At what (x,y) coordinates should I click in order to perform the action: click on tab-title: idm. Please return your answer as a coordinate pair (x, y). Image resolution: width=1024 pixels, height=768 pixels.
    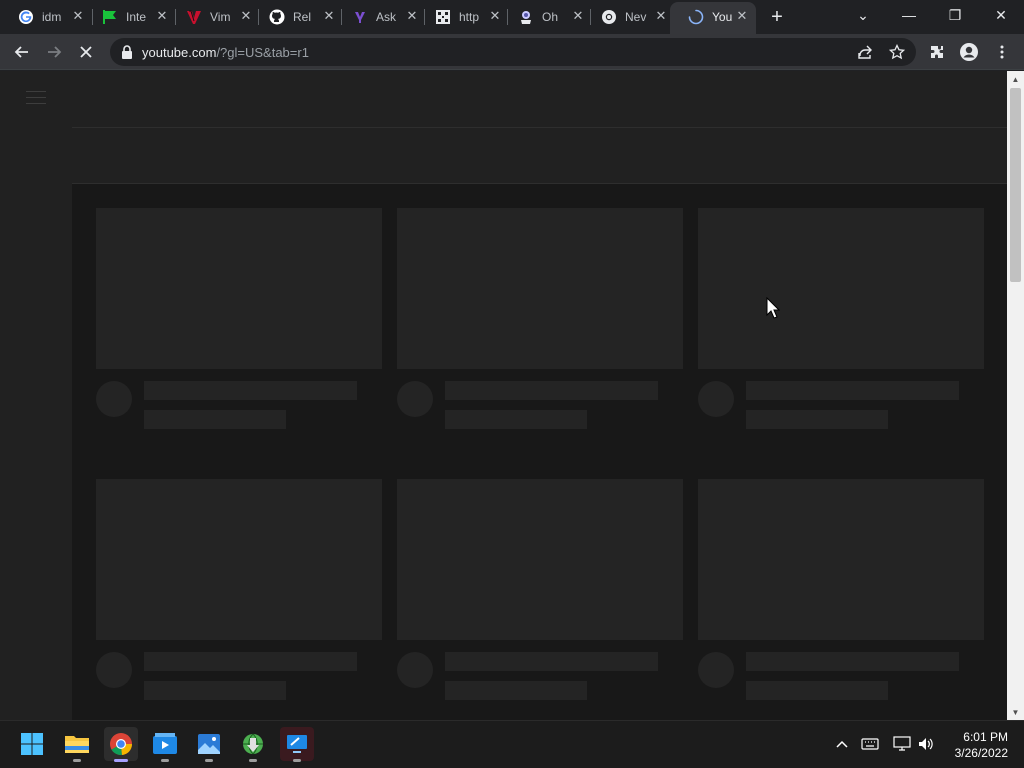
    Looking at the image, I should click on (52, 17).